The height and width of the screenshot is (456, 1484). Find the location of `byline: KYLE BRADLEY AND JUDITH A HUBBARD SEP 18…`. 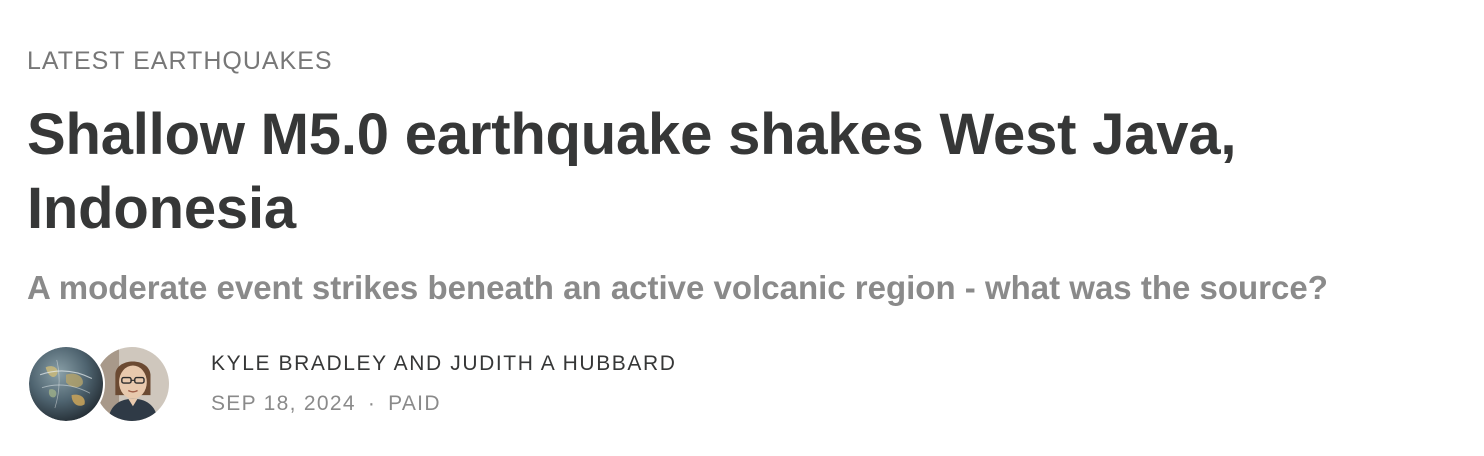

byline: KYLE BRADLEY AND JUDITH A HUBBARD SEP 18… is located at coordinates (351, 385).